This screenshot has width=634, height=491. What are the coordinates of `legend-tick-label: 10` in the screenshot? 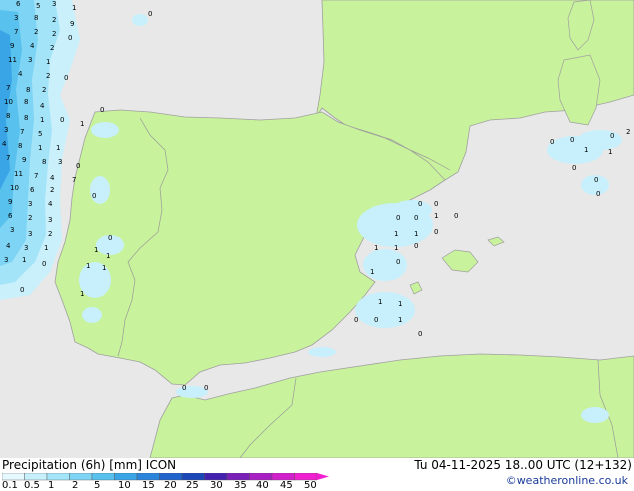 It's located at (124, 485).